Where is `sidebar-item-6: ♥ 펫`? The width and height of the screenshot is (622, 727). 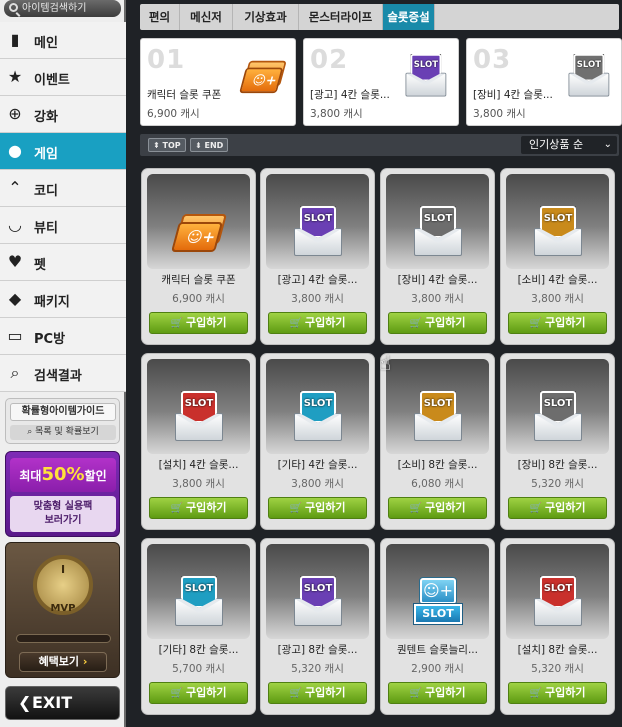
sidebar-item-6: ♥ 펫 is located at coordinates (63, 262).